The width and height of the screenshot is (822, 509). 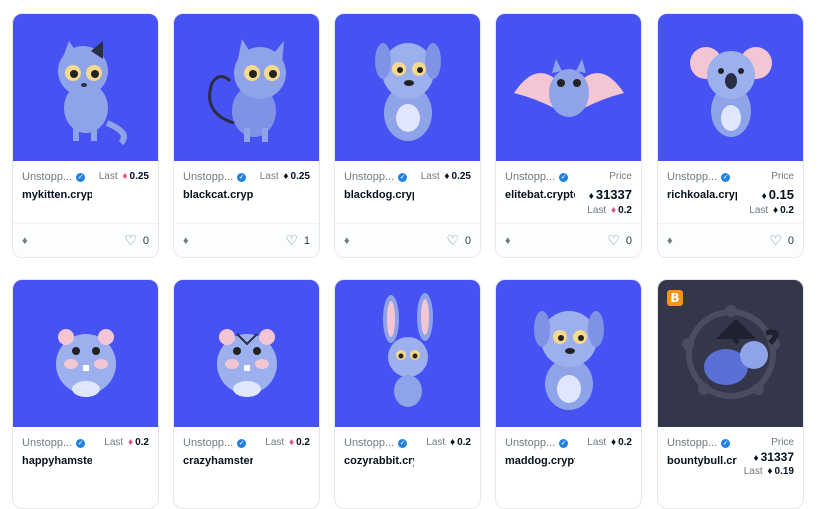 I want to click on last-sale-value: 0.19, so click(x=784, y=471).